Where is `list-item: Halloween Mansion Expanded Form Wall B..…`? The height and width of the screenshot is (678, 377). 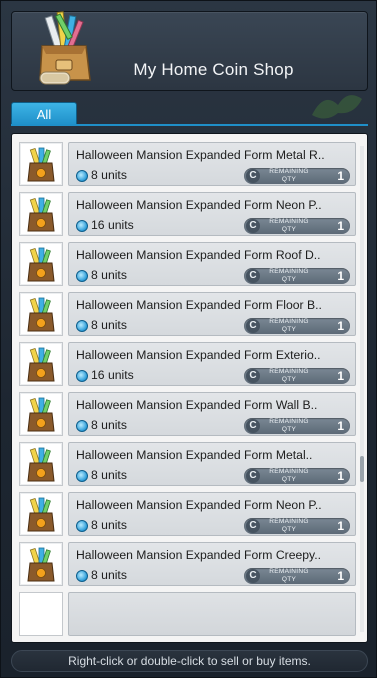
list-item: Halloween Mansion Expanded Form Wall B..… is located at coordinates (189, 415).